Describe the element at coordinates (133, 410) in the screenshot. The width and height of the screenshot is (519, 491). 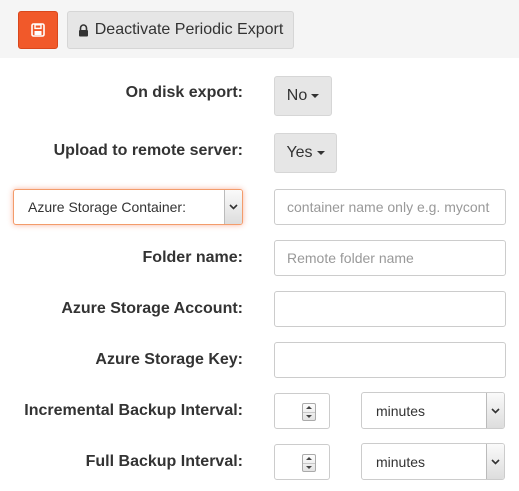
I see `incremental-interval-label: Incremental Backup Interval:` at that location.